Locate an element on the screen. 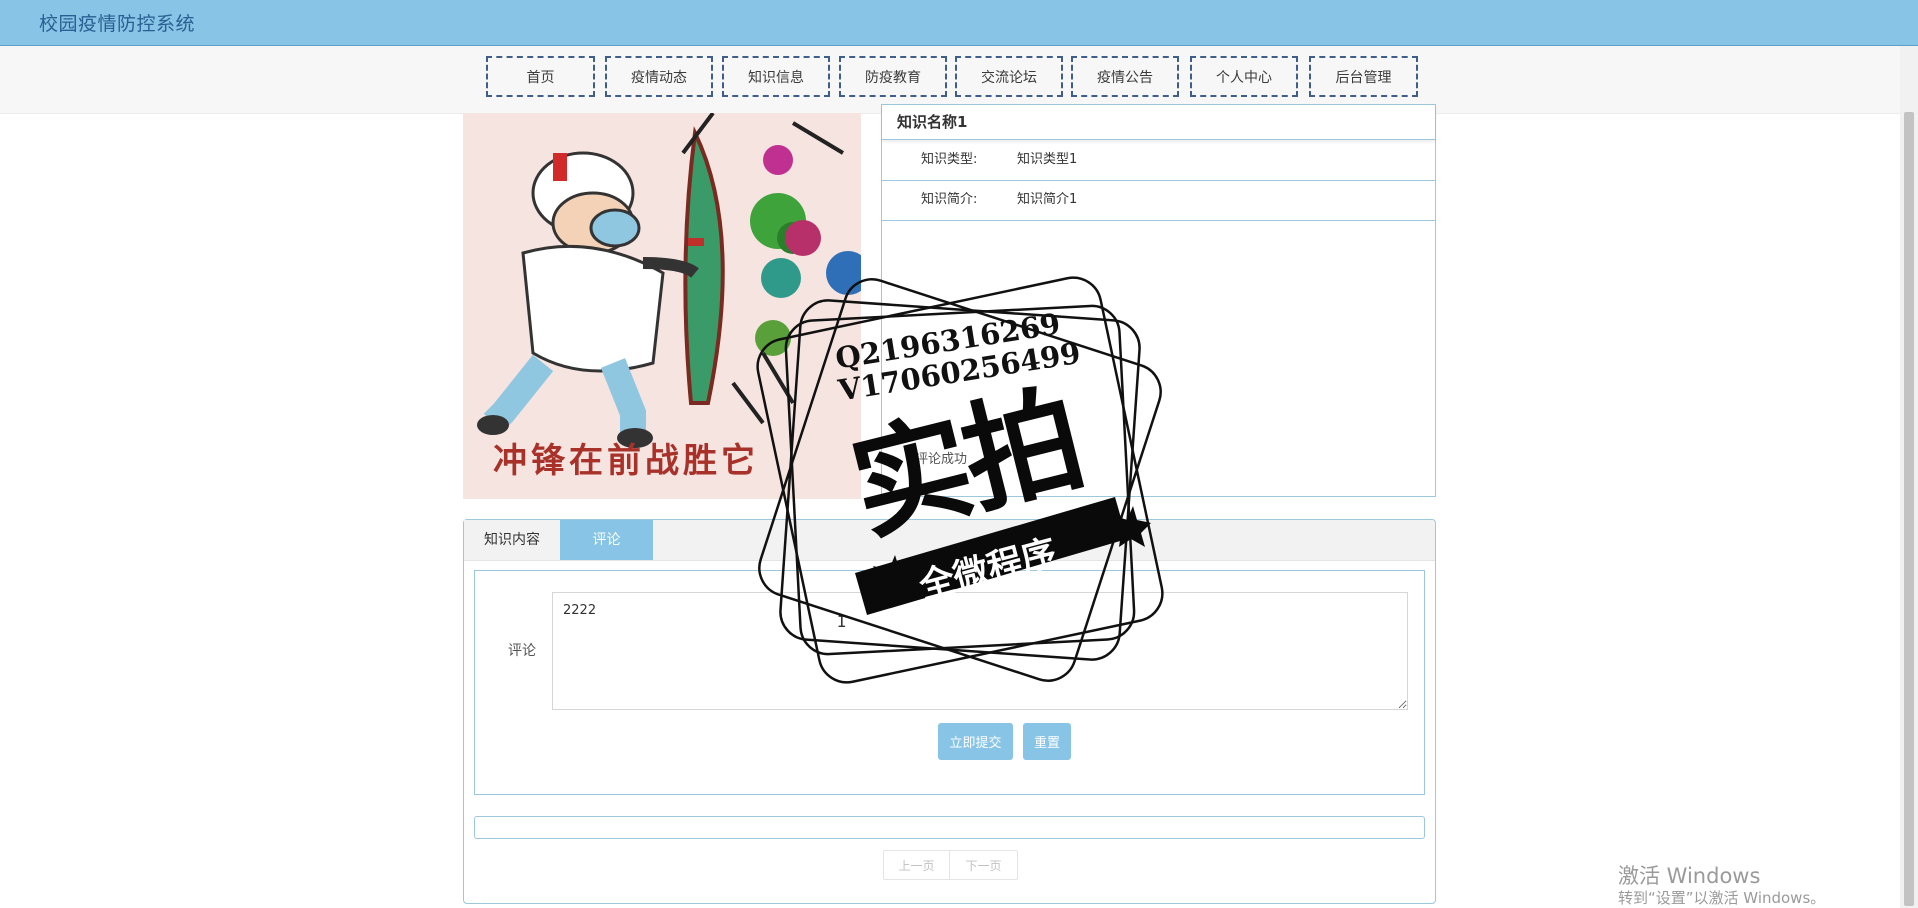 Image resolution: width=1918 pixels, height=908 pixels. knowledge-type-row: 知识类型: 知识类型1 is located at coordinates (1158, 160).